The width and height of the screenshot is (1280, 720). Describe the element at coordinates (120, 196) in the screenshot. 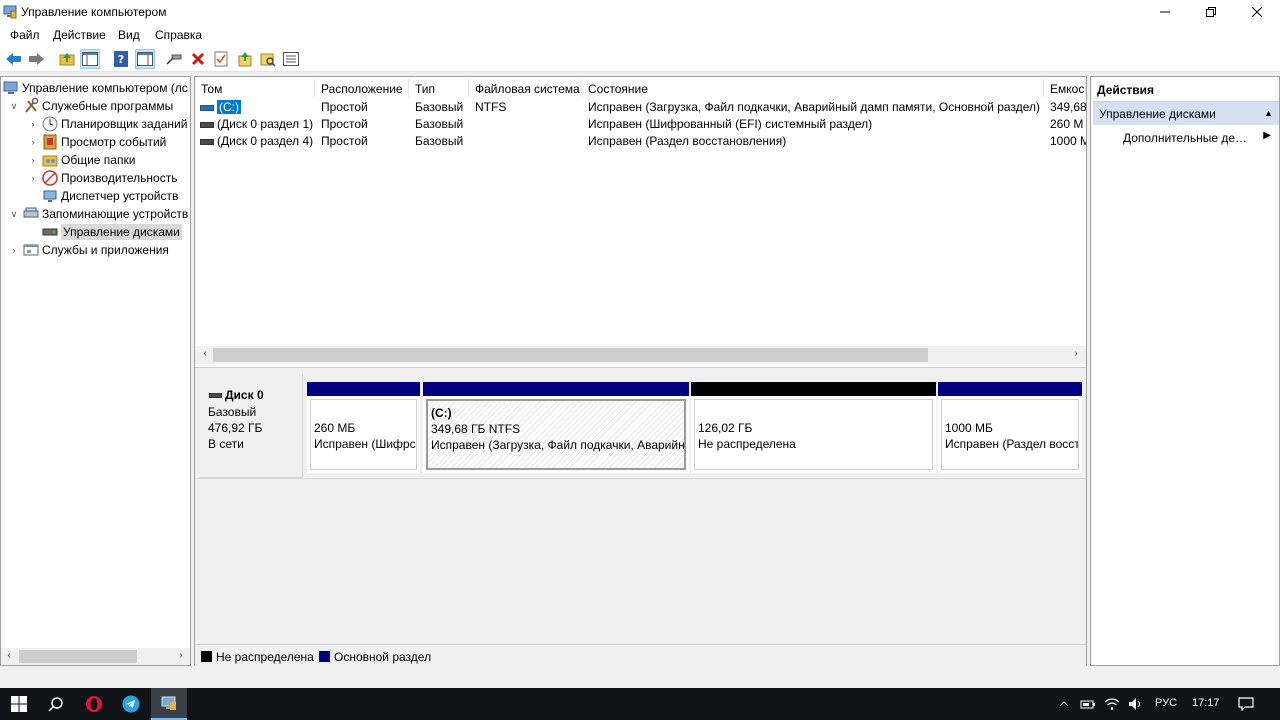

I see `tree-item-label: Диспетчер устройств` at that location.